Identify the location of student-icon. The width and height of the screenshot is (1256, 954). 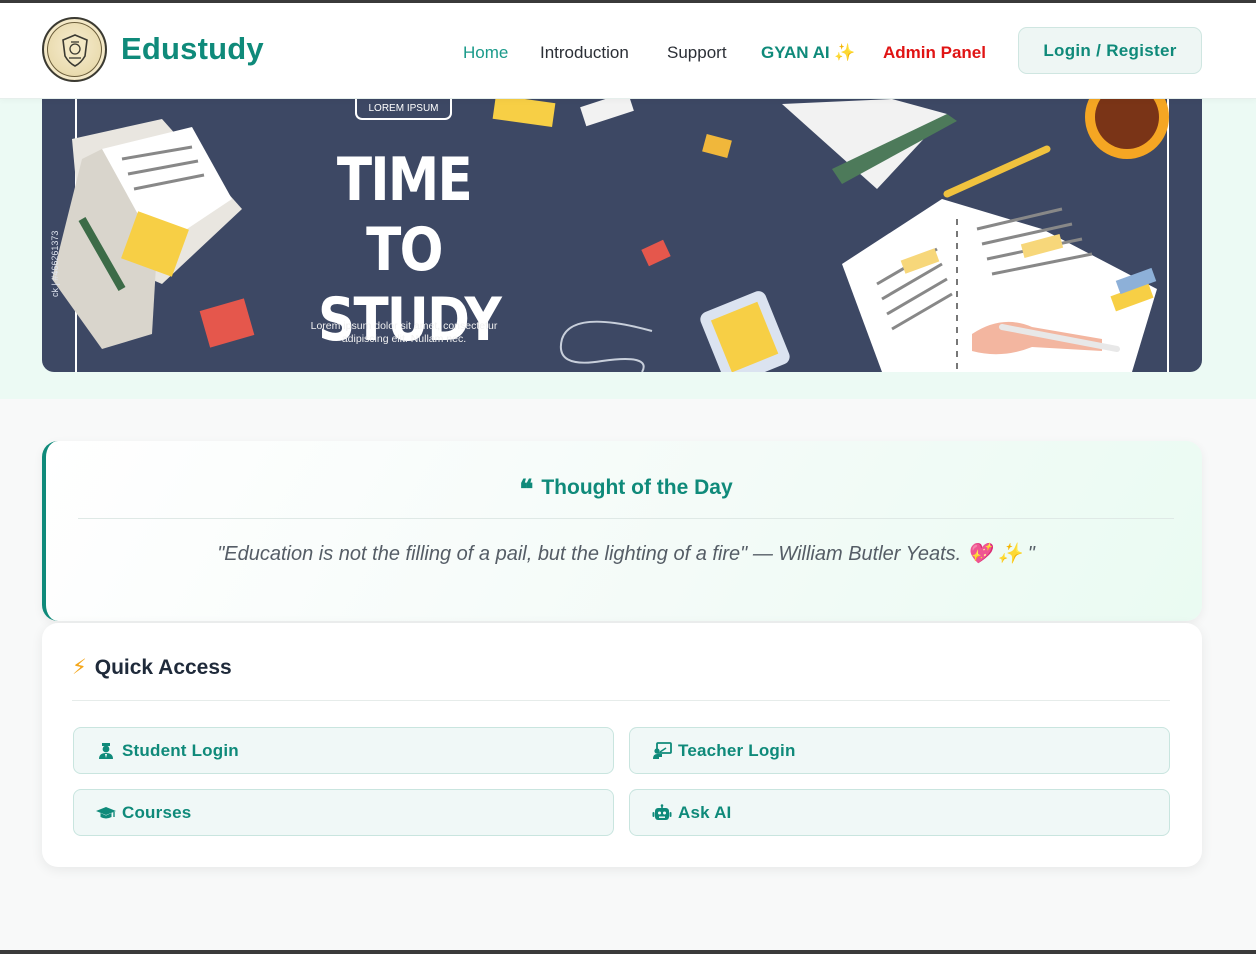
(106, 751).